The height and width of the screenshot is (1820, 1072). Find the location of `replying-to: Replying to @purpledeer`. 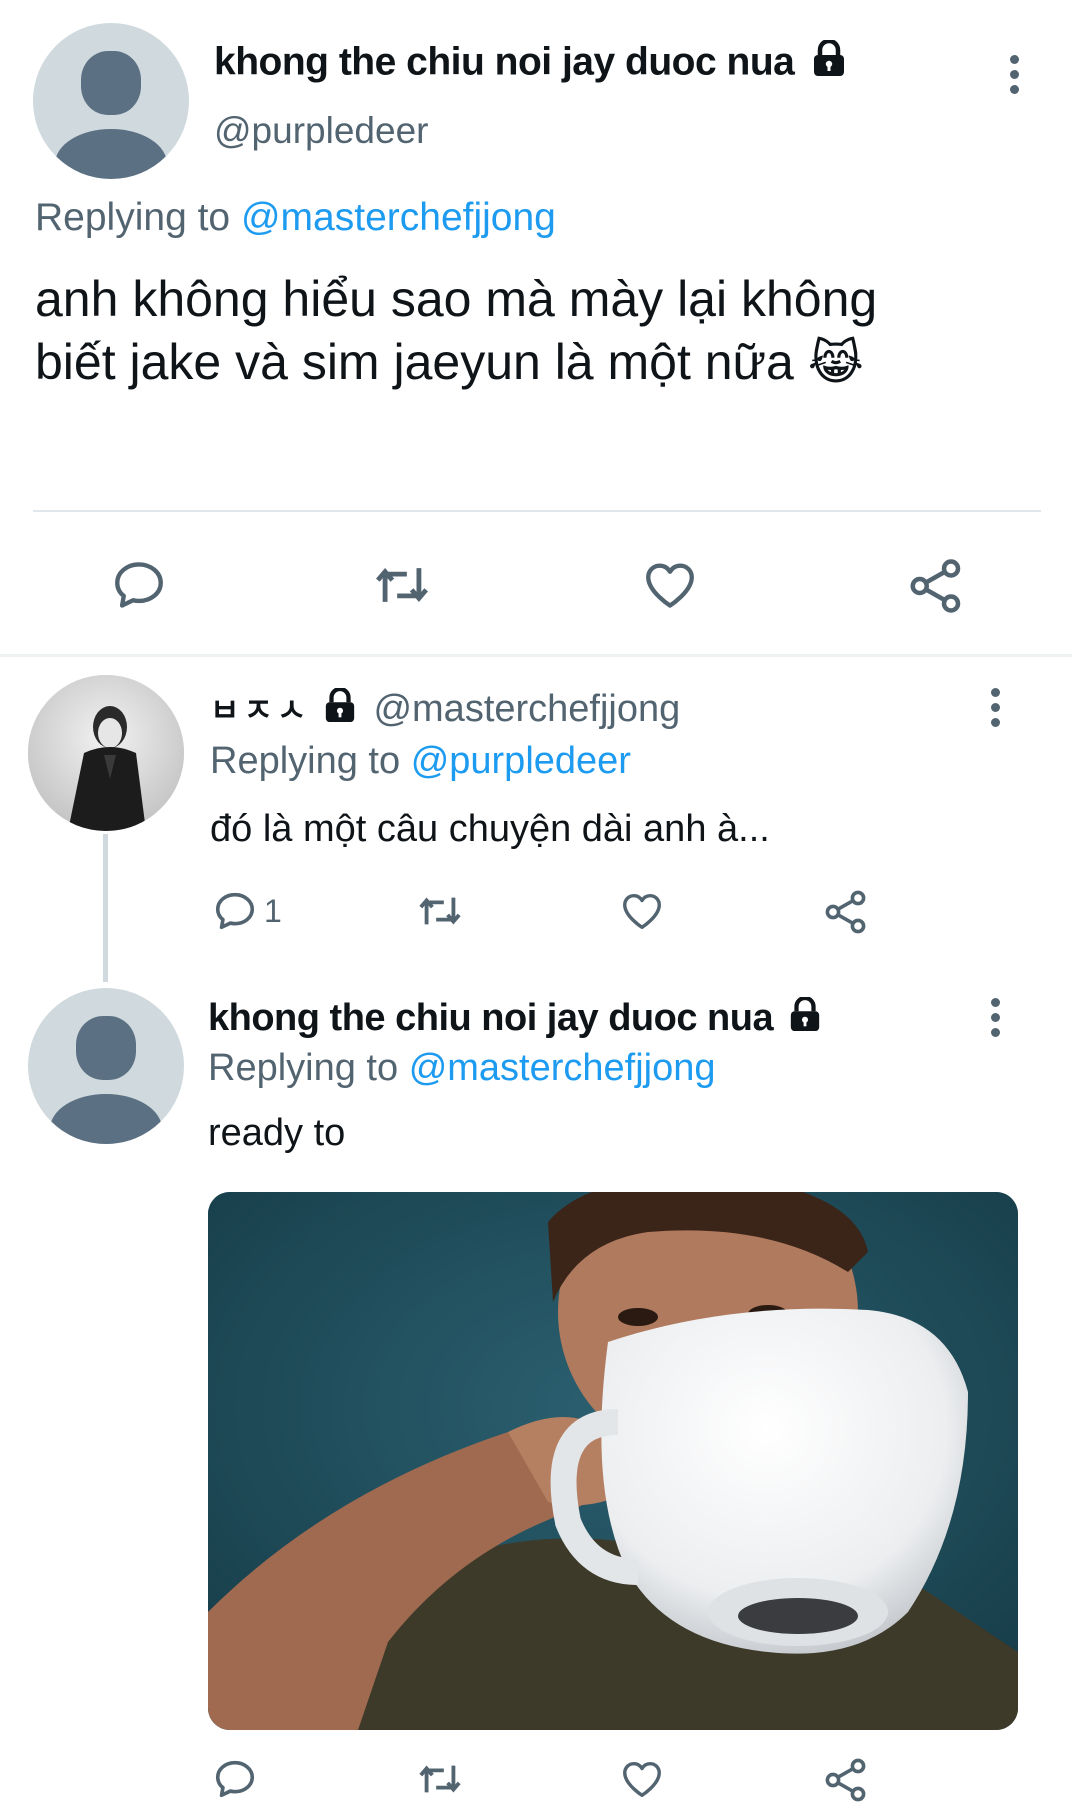

replying-to: Replying to @purpledeer is located at coordinates (420, 761).